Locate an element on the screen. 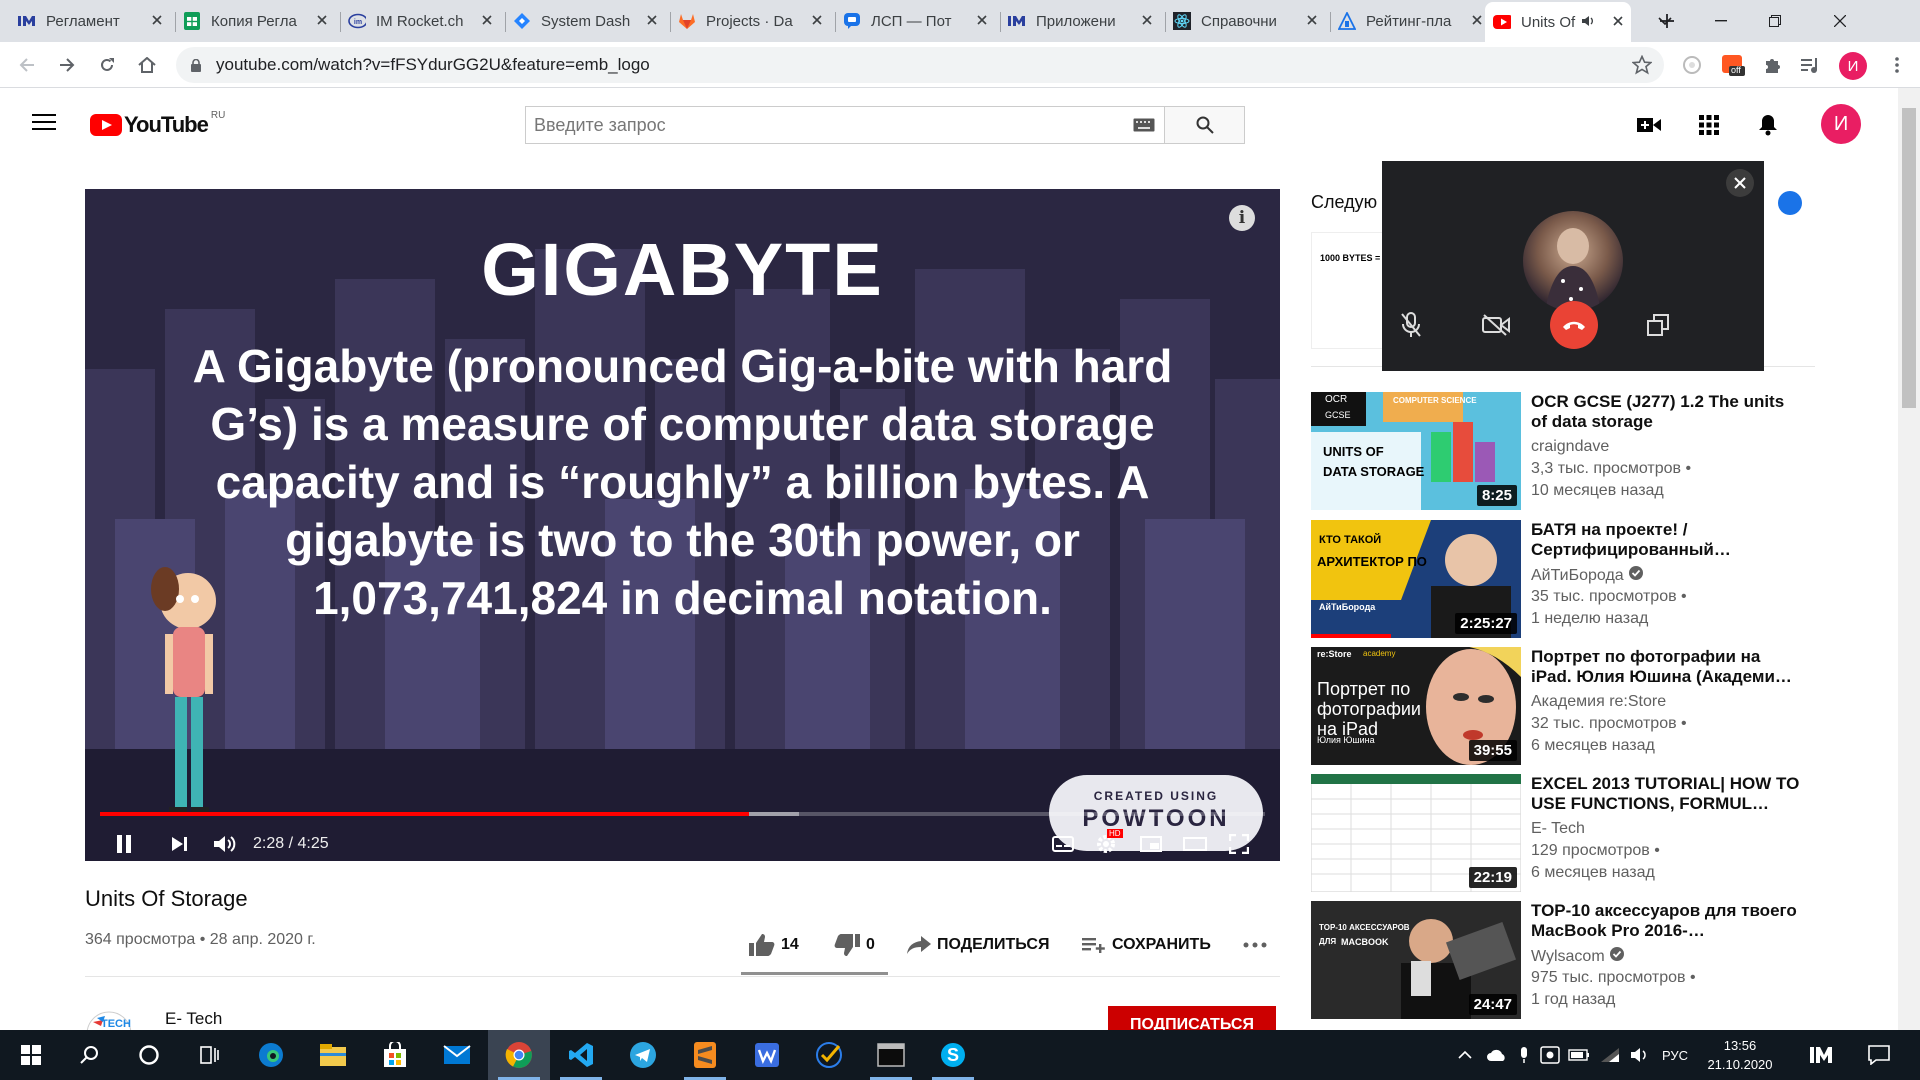 The width and height of the screenshot is (1920, 1080). video-thumbnail: TOP-10 АКСЕССУАРОВ ДЛЯ MACBOOK 24:47 is located at coordinates (1416, 960).